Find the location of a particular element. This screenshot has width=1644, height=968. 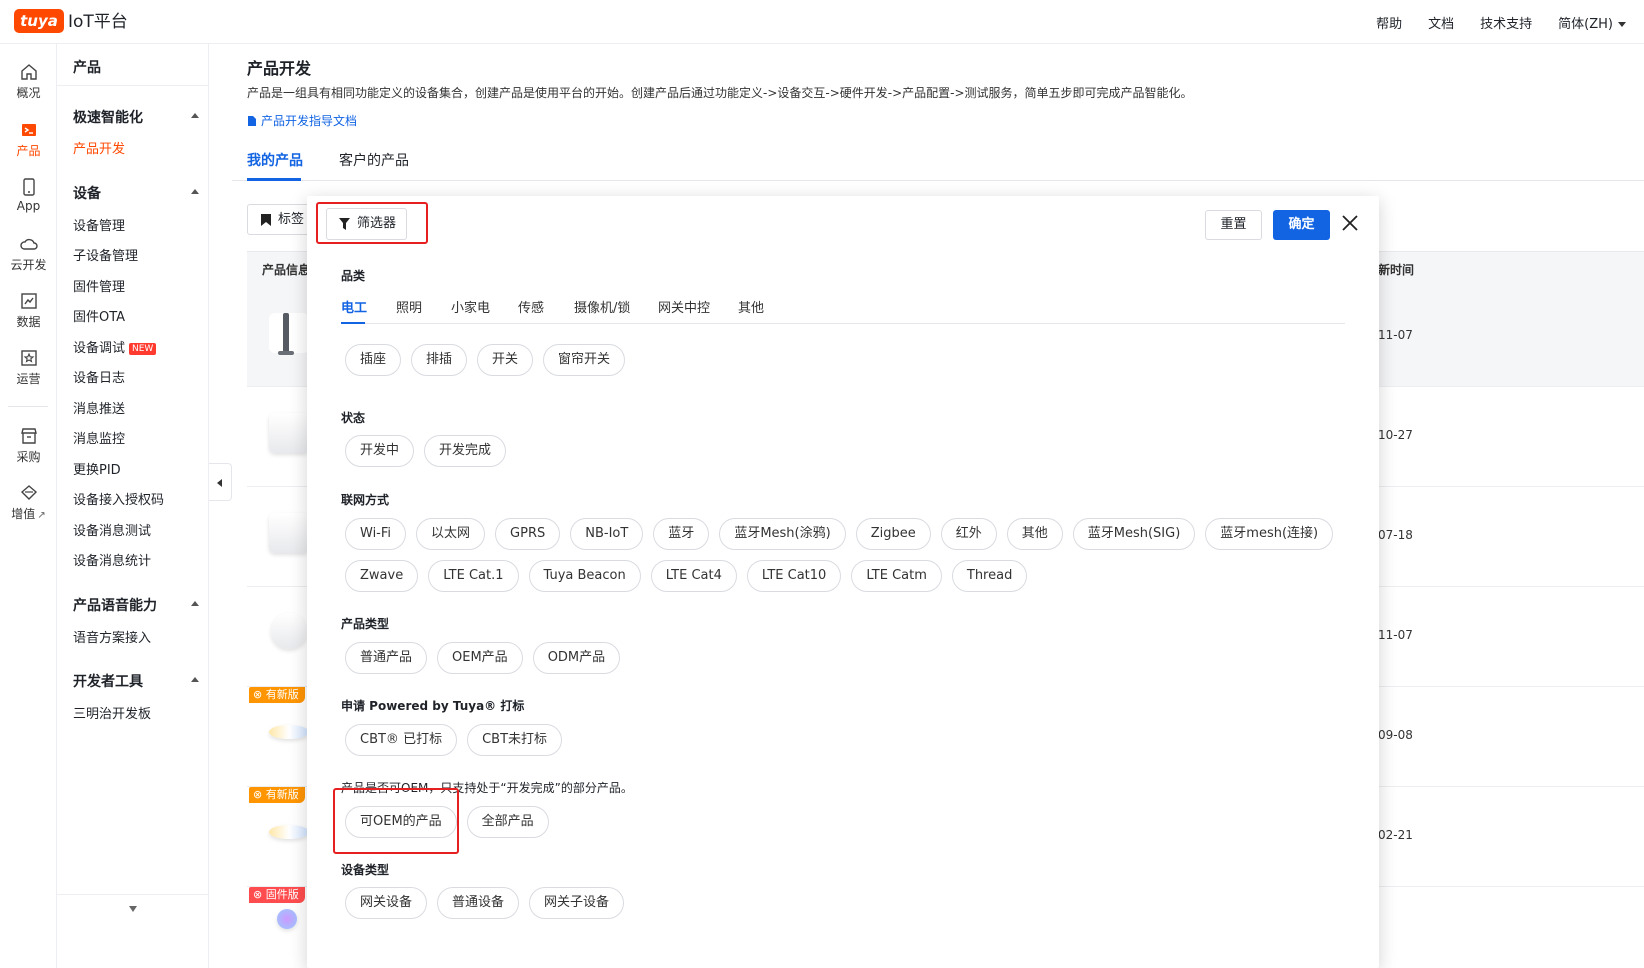

chip-tuya-beacon: Tuya Beacon is located at coordinates (584, 576).